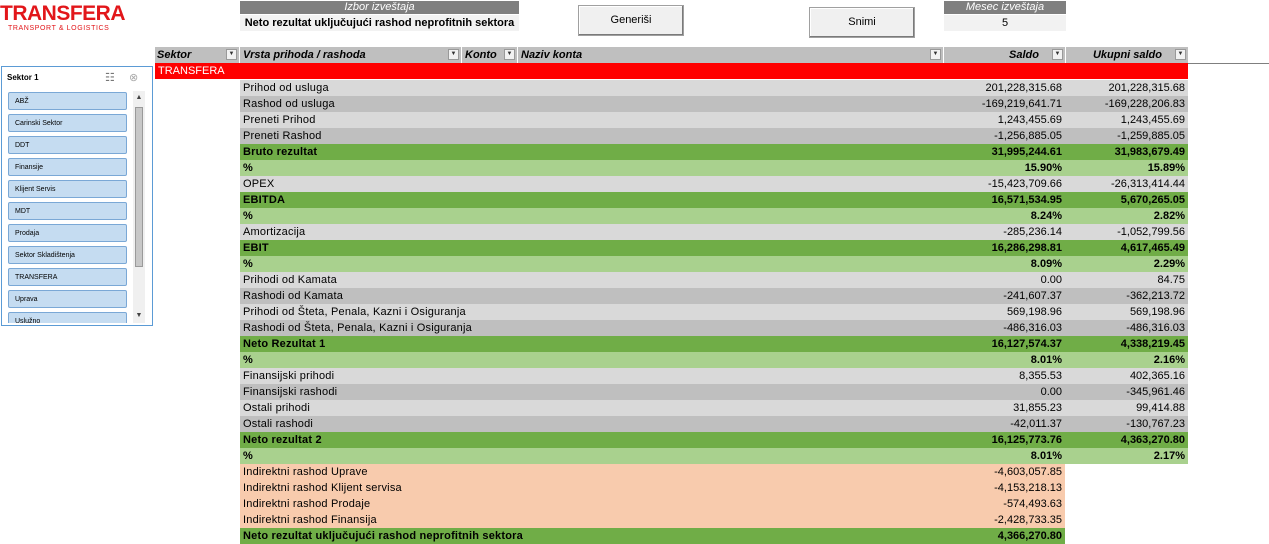 The width and height of the screenshot is (1269, 544). I want to click on saldo-value: -15,423,709.66, so click(1024, 184).